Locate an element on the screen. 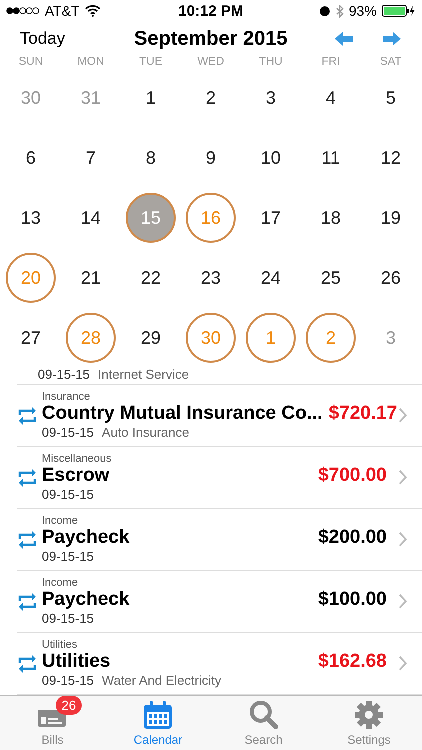 This screenshot has width=422, height=750. calendar-day: 7 is located at coordinates (91, 158).